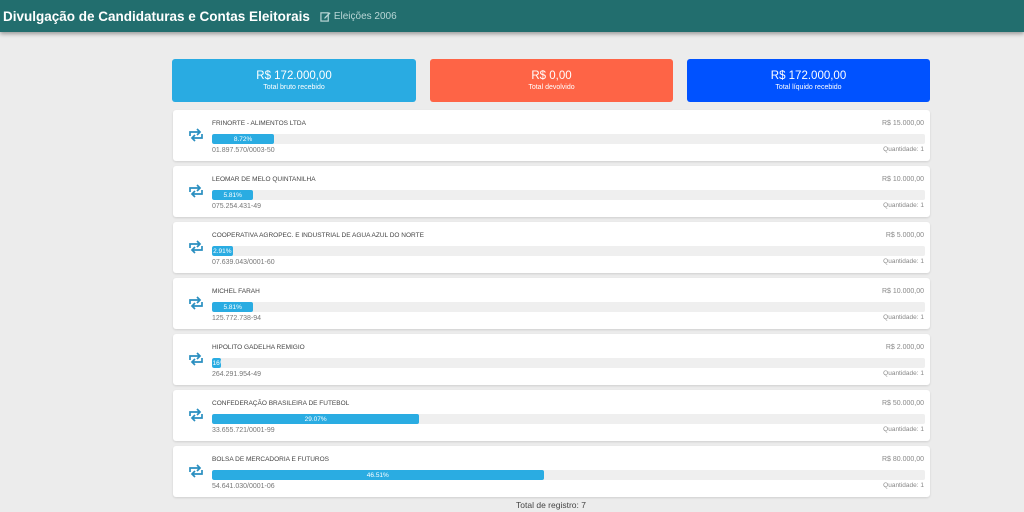  Describe the element at coordinates (365, 16) in the screenshot. I see `election-label: Eleições 2006` at that location.